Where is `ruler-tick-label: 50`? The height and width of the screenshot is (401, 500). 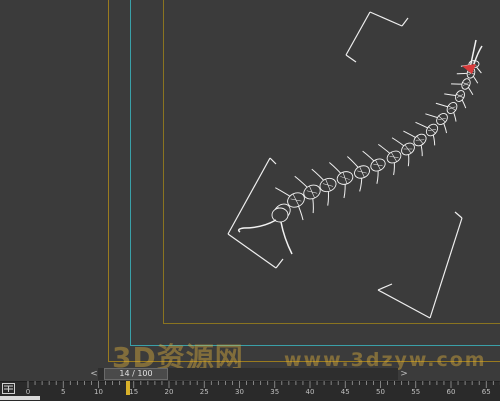
ruler-tick-label: 50 is located at coordinates (380, 392).